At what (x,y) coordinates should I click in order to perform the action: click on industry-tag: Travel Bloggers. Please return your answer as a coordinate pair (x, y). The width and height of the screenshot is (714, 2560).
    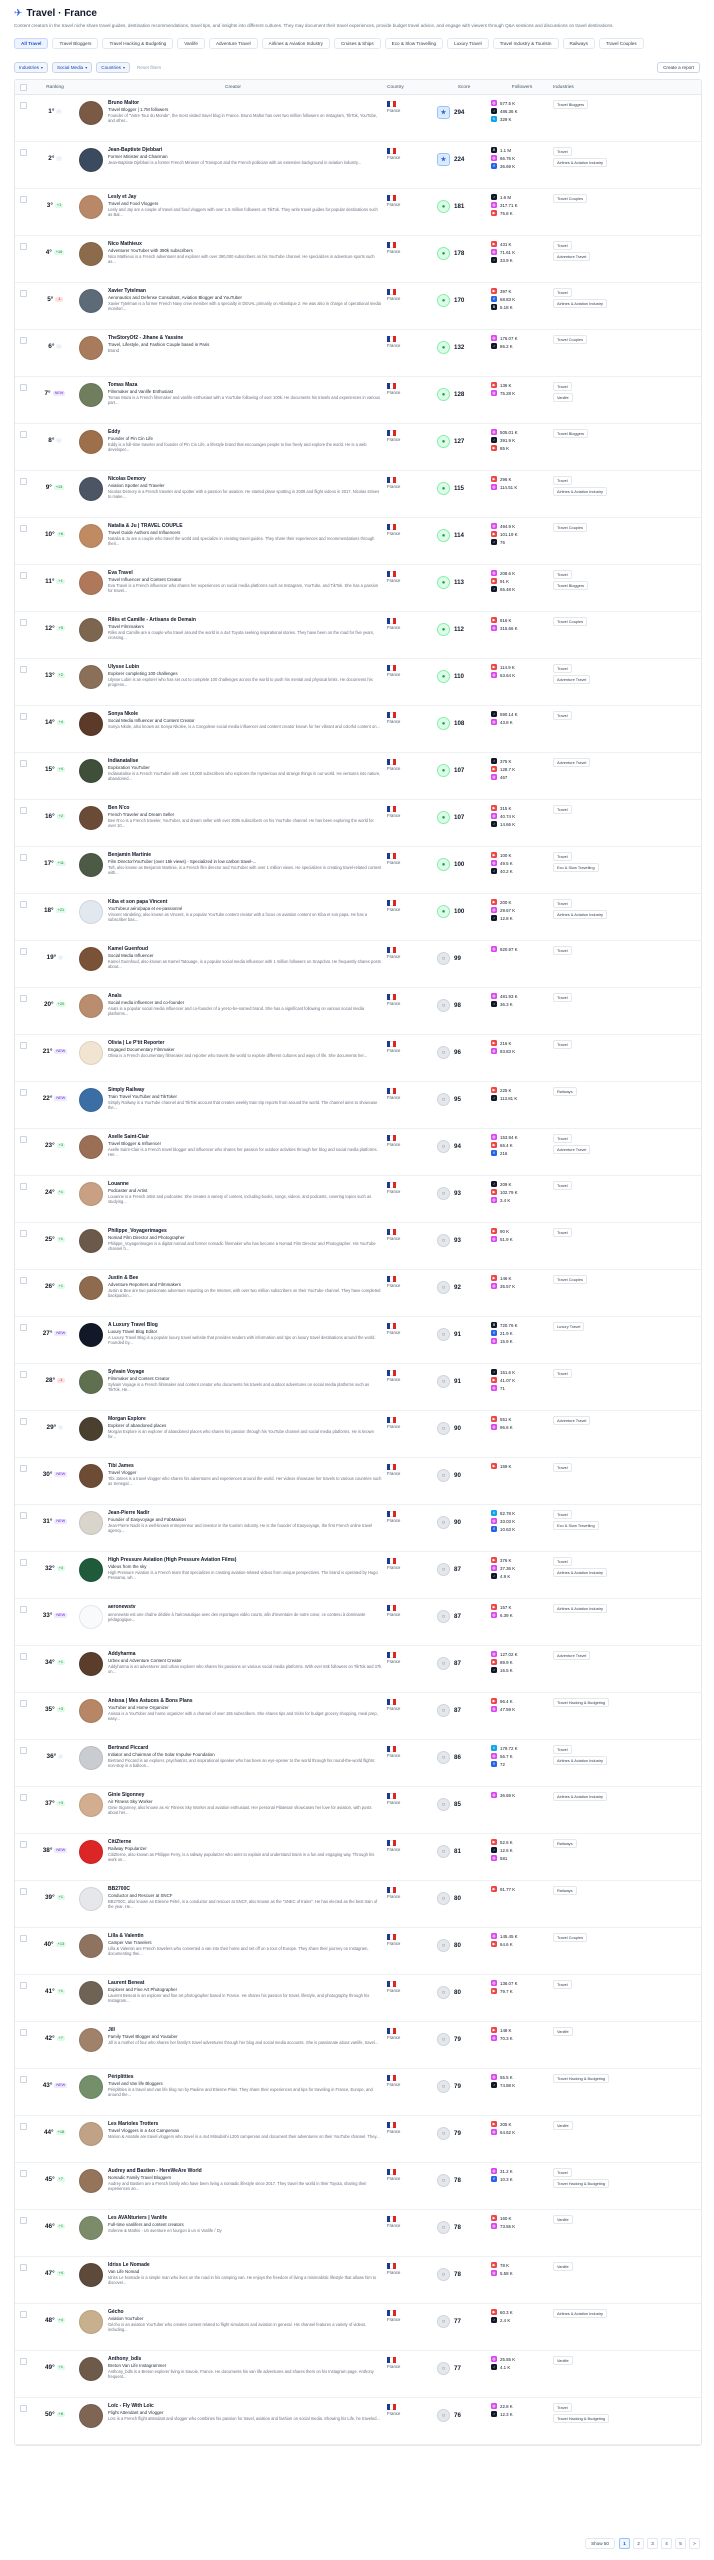
    Looking at the image, I should click on (571, 434).